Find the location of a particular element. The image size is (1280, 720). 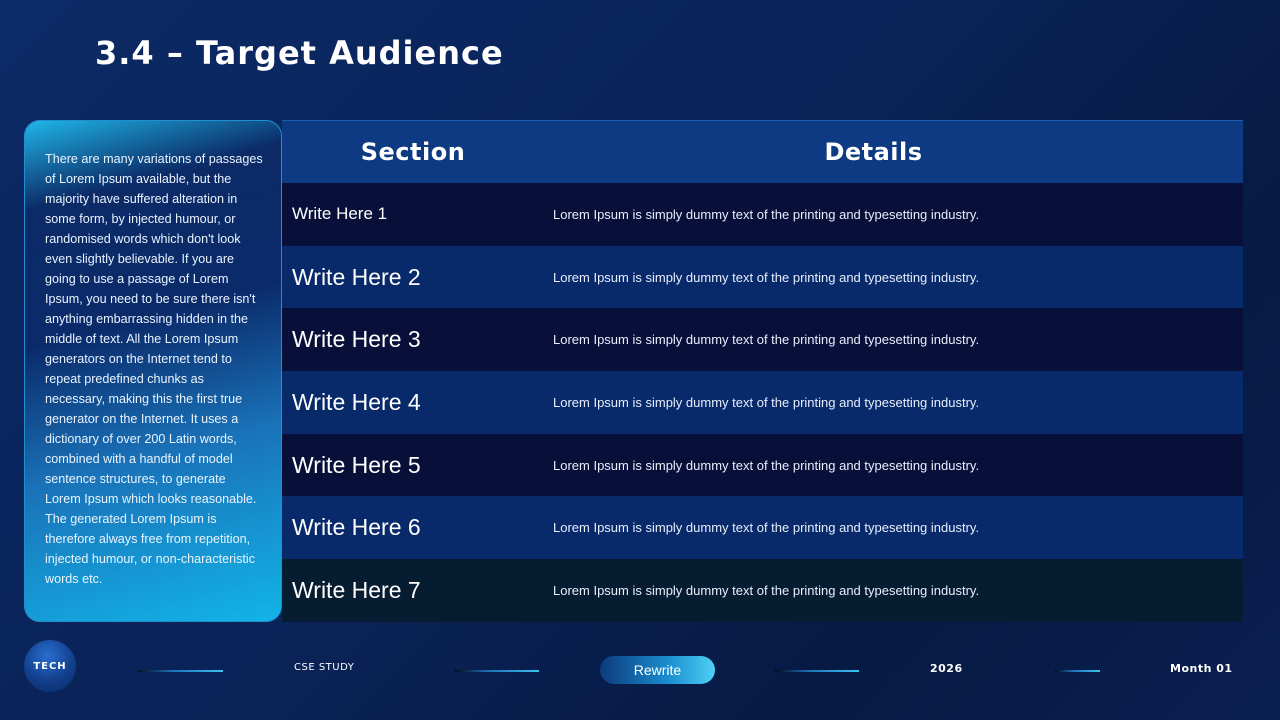

table-header: Section Details is located at coordinates (762, 151).